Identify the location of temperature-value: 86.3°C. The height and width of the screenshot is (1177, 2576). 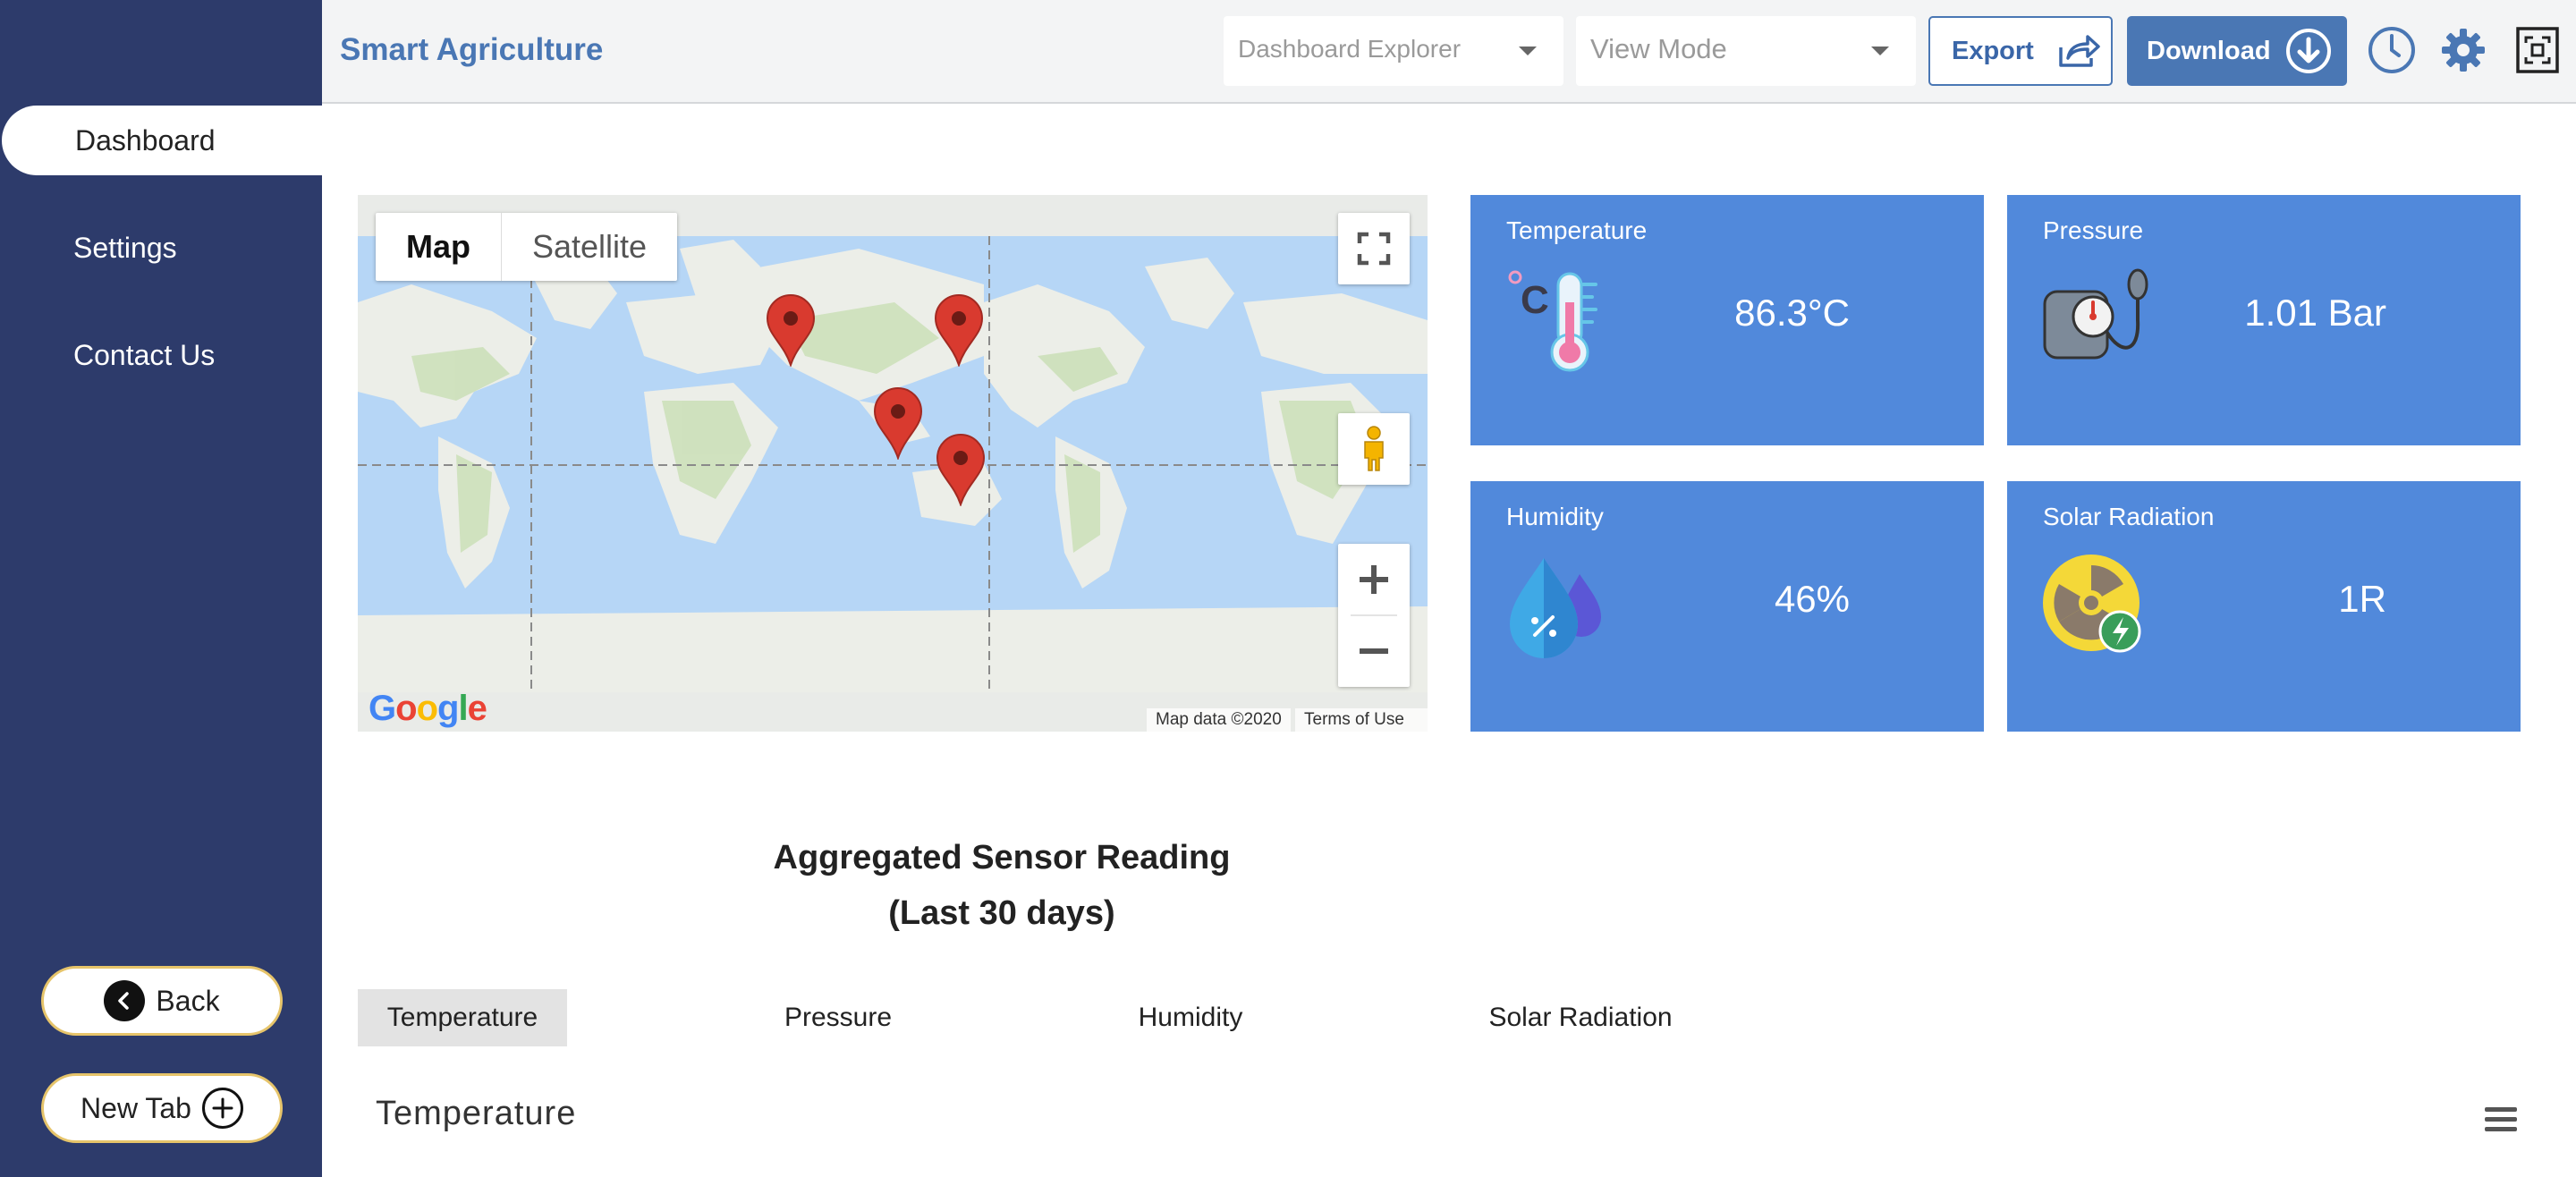
(1792, 313).